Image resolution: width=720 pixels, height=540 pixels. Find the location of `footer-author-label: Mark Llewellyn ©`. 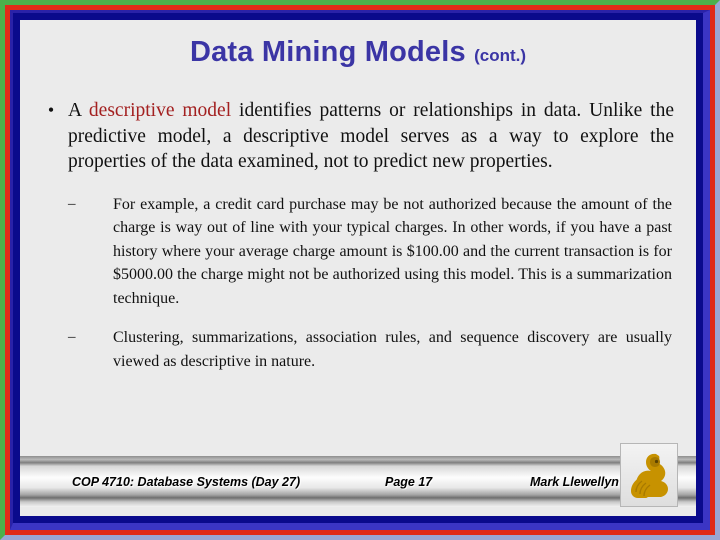

footer-author-label: Mark Llewellyn © is located at coordinates (581, 482).